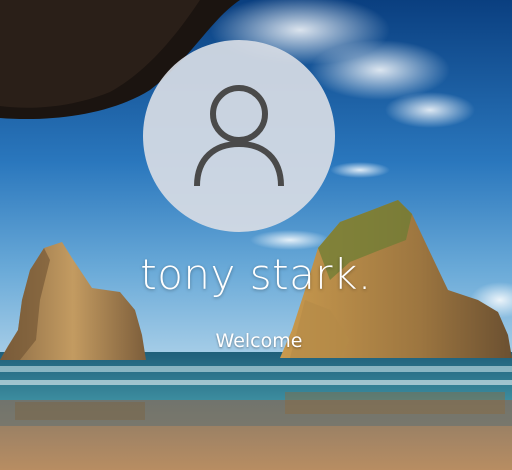 The image size is (512, 470). I want to click on user-icon, so click(239, 136).